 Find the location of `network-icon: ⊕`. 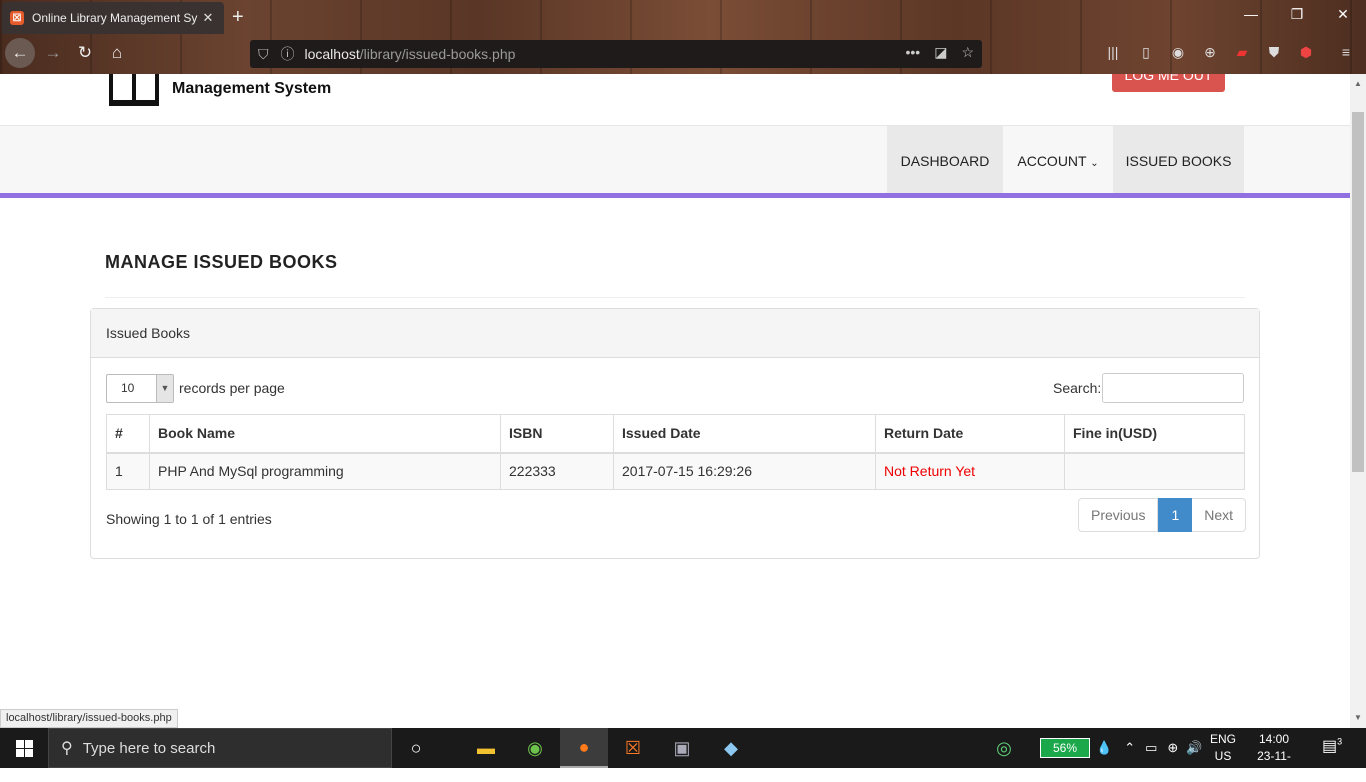

network-icon: ⊕ is located at coordinates (1172, 748).